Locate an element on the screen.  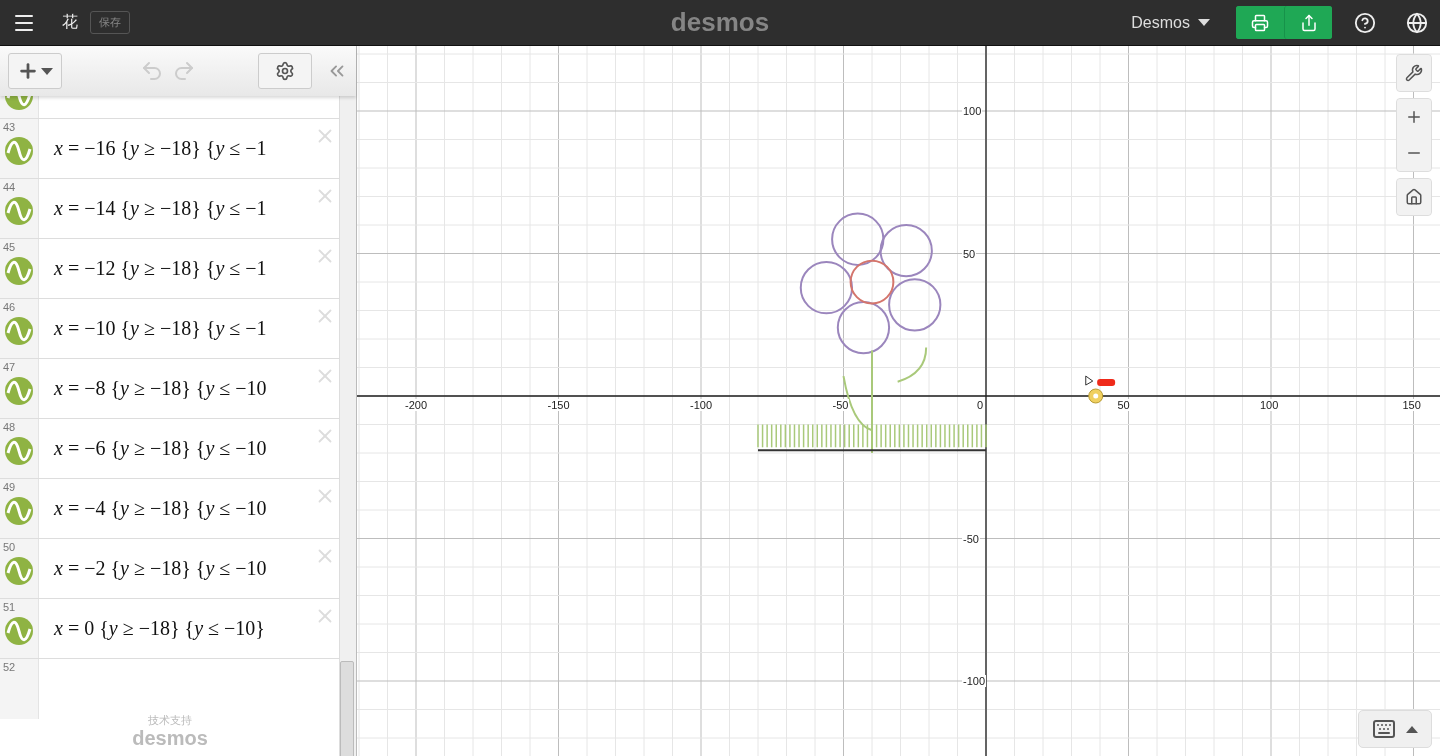
line-number: 50 is located at coordinates (9, 547).